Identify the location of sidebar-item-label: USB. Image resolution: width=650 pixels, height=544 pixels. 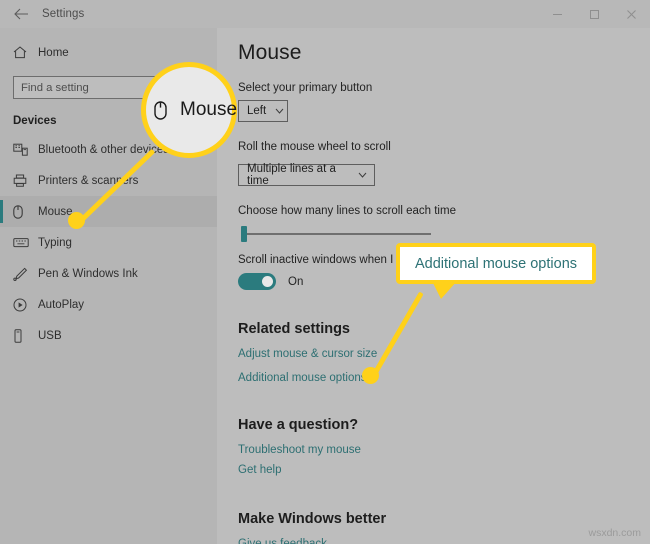
(50, 335).